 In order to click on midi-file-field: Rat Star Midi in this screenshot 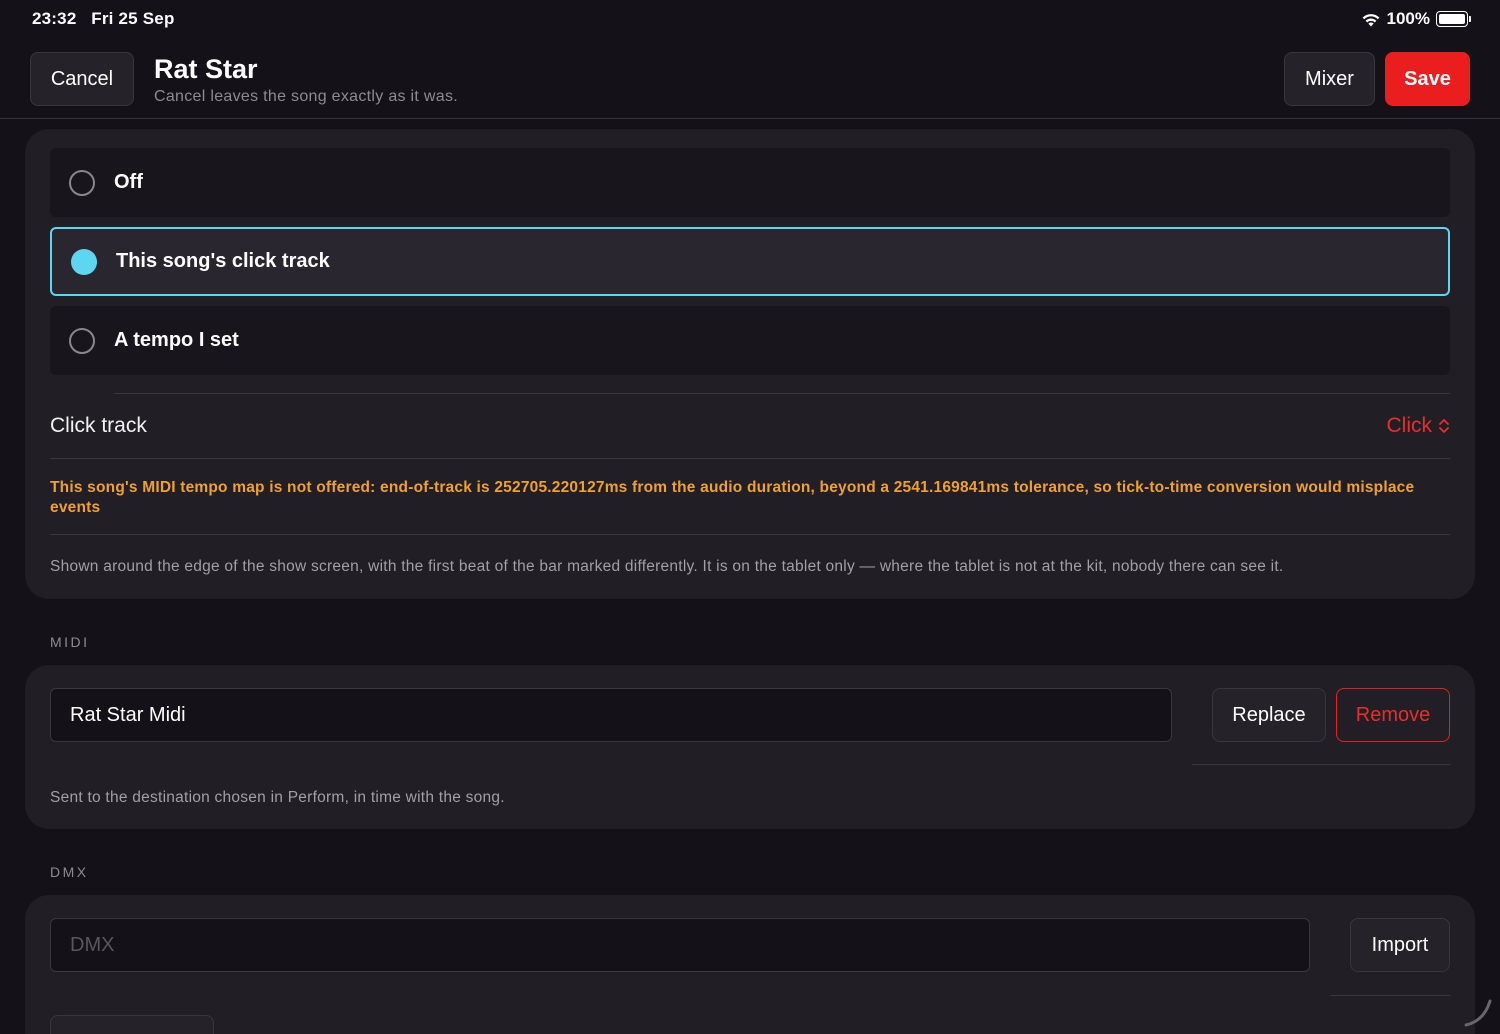, I will do `click(611, 715)`.